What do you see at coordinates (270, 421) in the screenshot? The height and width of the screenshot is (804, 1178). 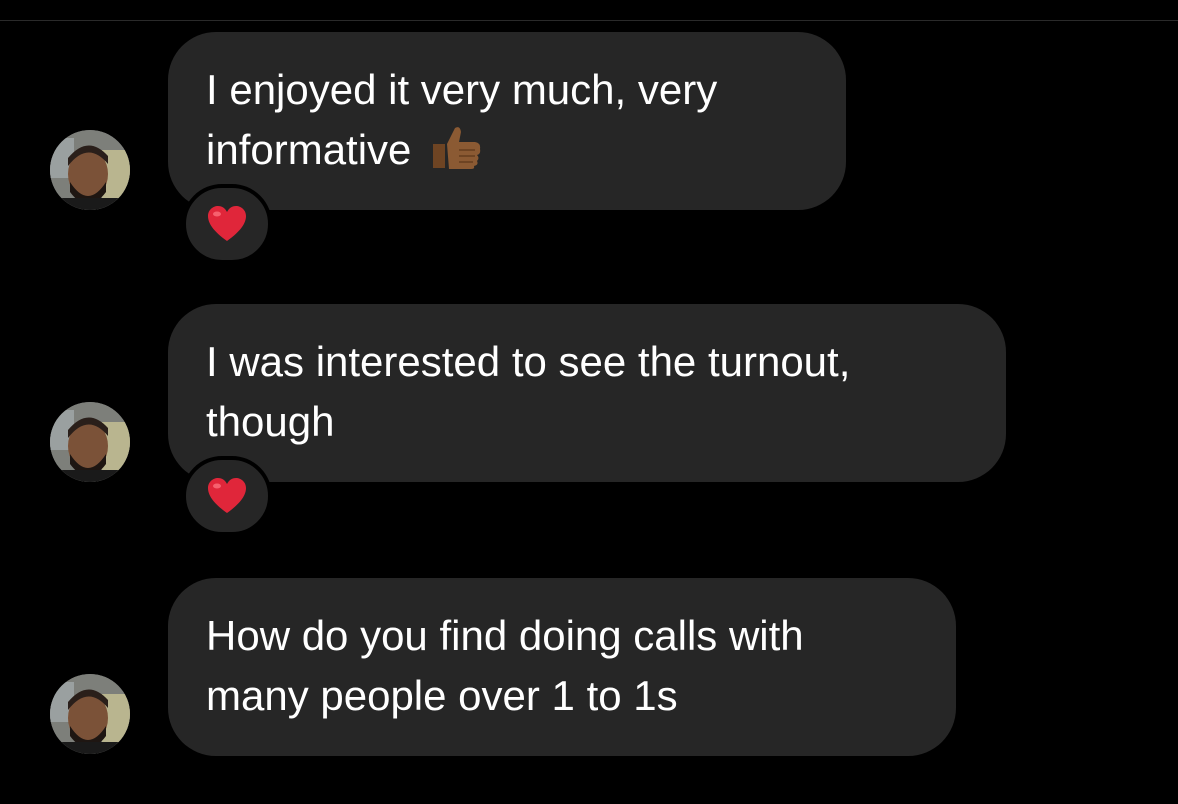 I see `message-text-line2: though` at bounding box center [270, 421].